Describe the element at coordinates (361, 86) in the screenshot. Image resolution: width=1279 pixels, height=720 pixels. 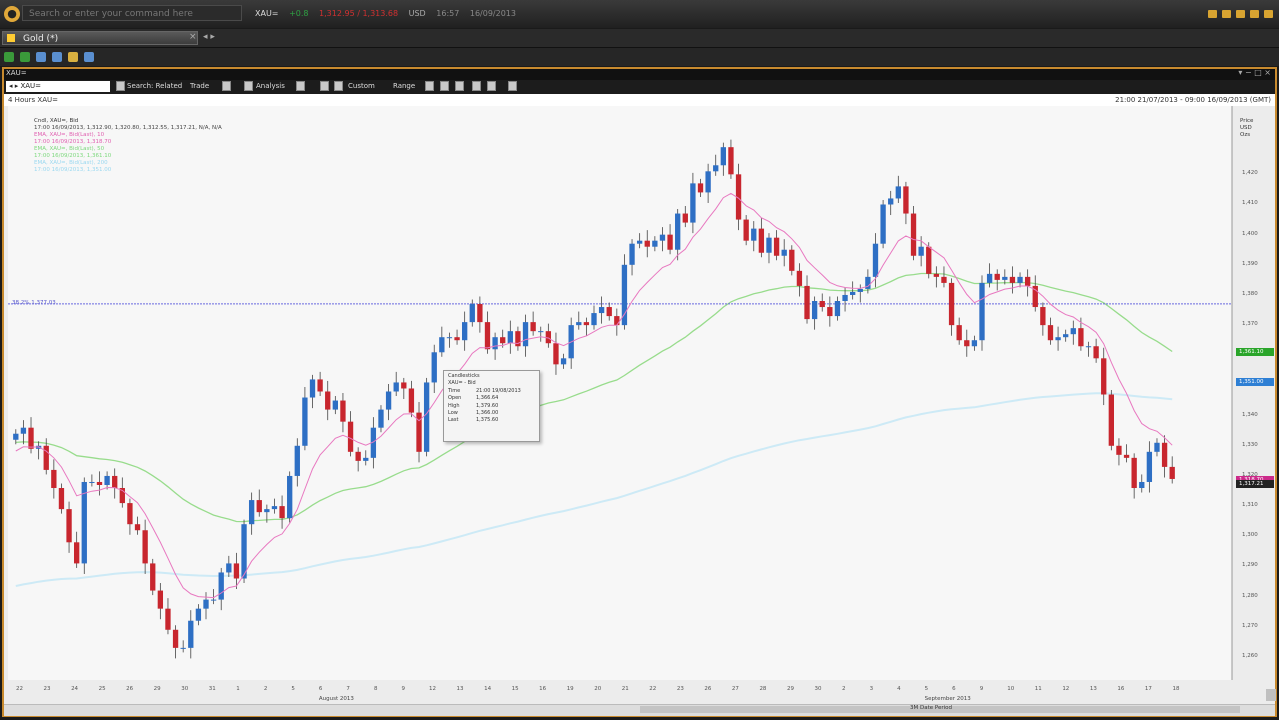
I see `custom-menu: Custom` at that location.